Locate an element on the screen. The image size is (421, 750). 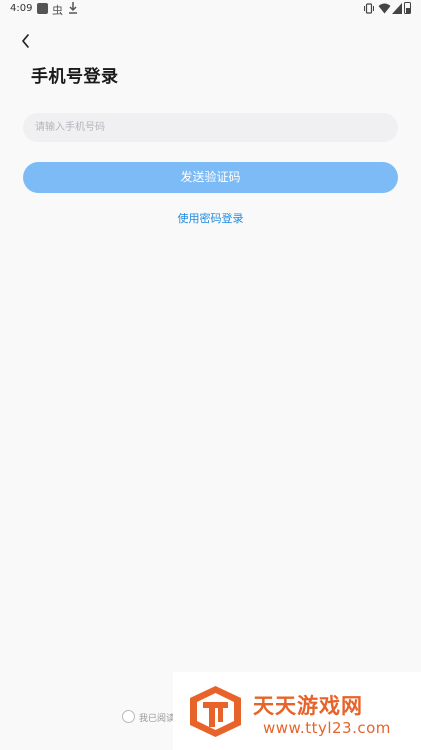
phone-number-input is located at coordinates (210, 127).